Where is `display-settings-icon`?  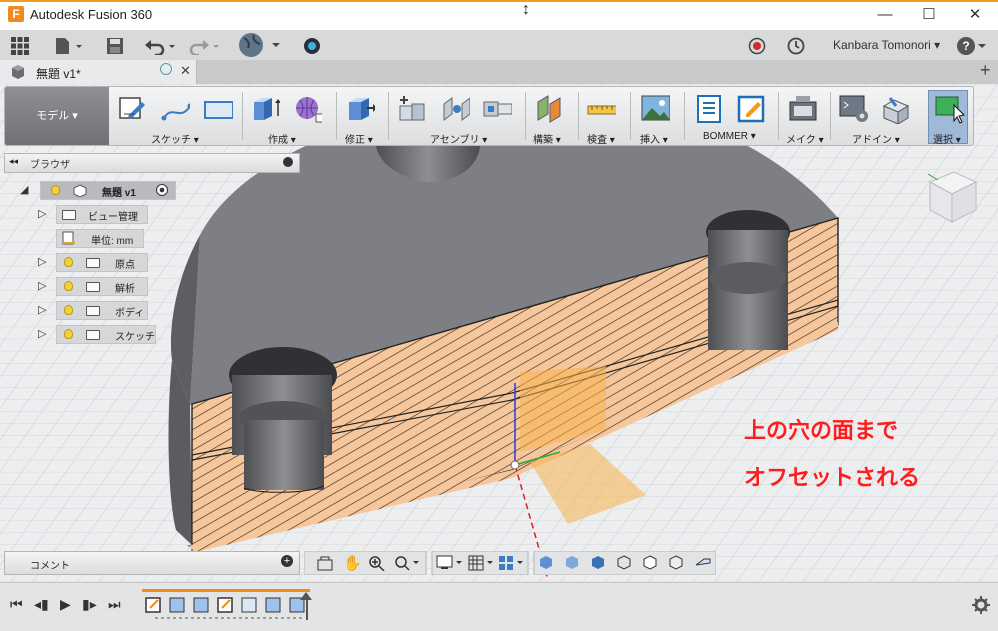 display-settings-icon is located at coordinates (450, 563).